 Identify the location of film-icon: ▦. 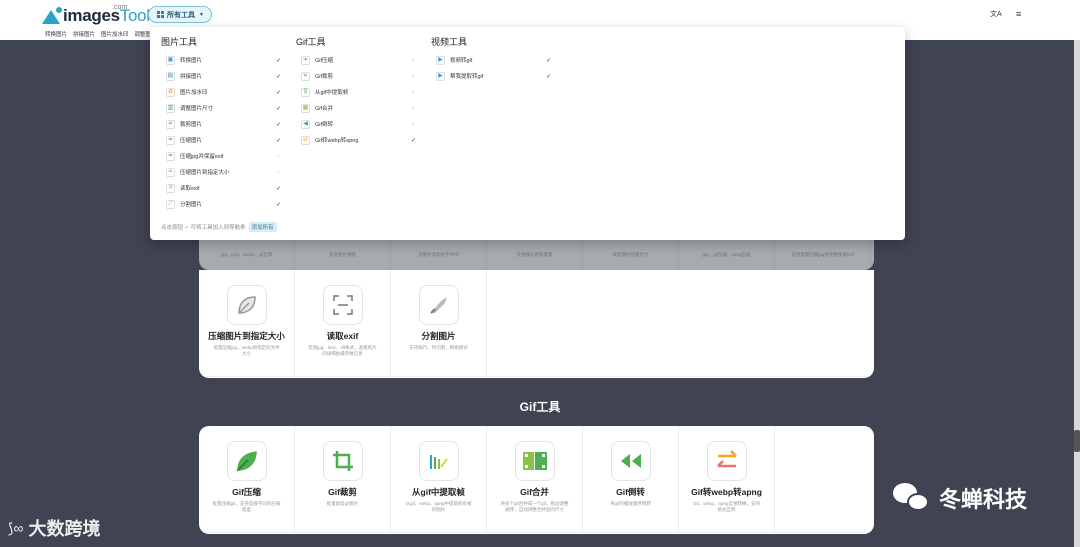
(305, 108).